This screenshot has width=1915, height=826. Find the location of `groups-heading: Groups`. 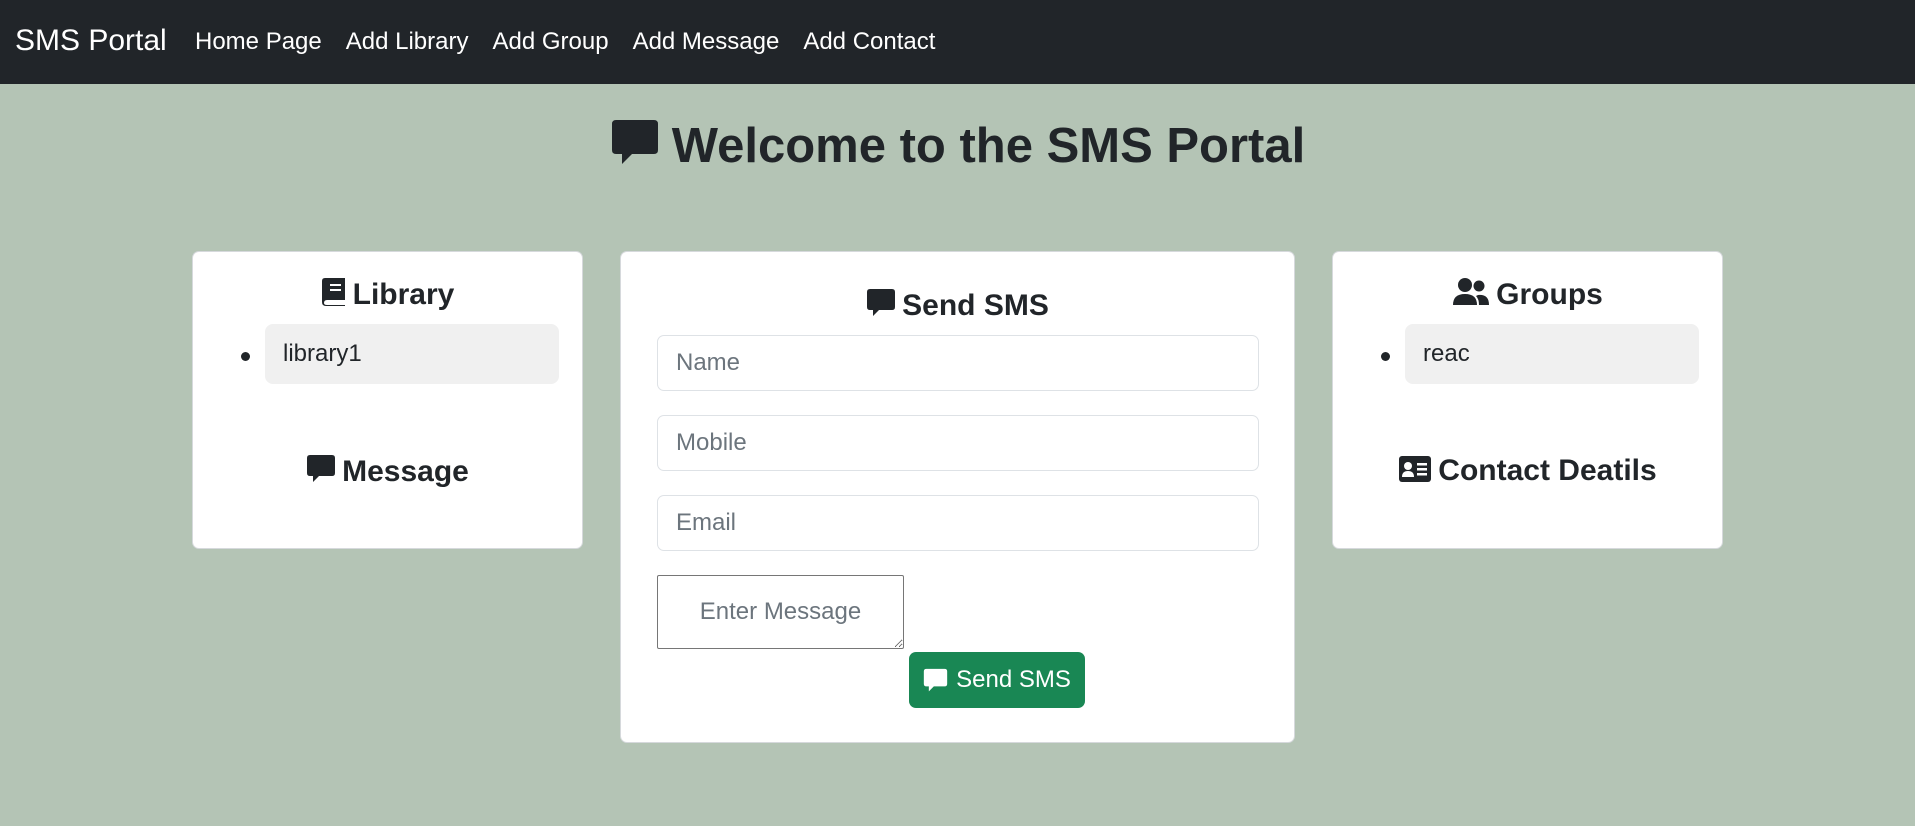

groups-heading: Groups is located at coordinates (1527, 296).